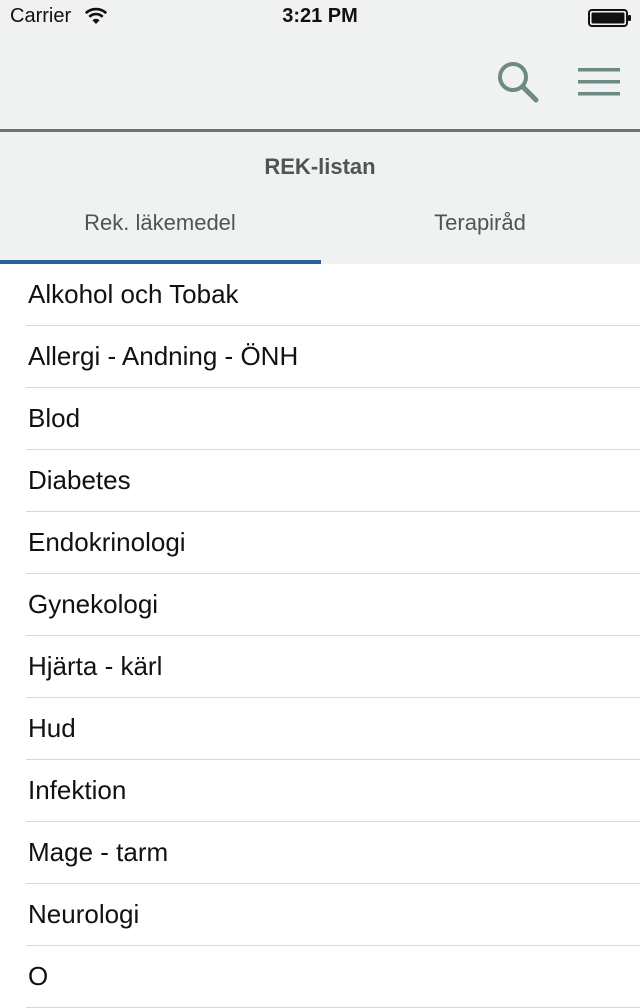  I want to click on list-item: Diabetes, so click(333, 481).